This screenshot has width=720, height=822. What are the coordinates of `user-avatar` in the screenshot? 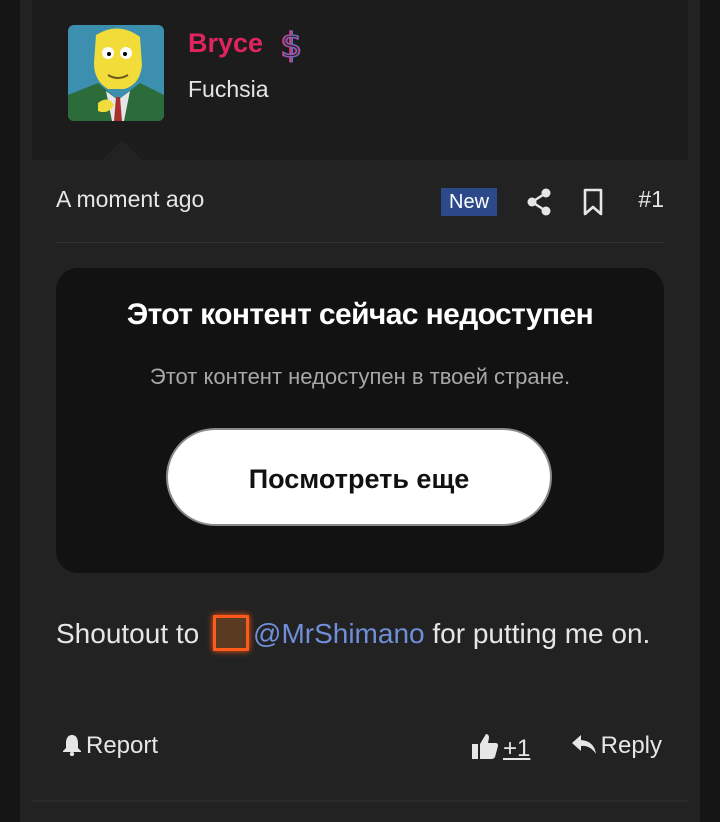 It's located at (116, 73).